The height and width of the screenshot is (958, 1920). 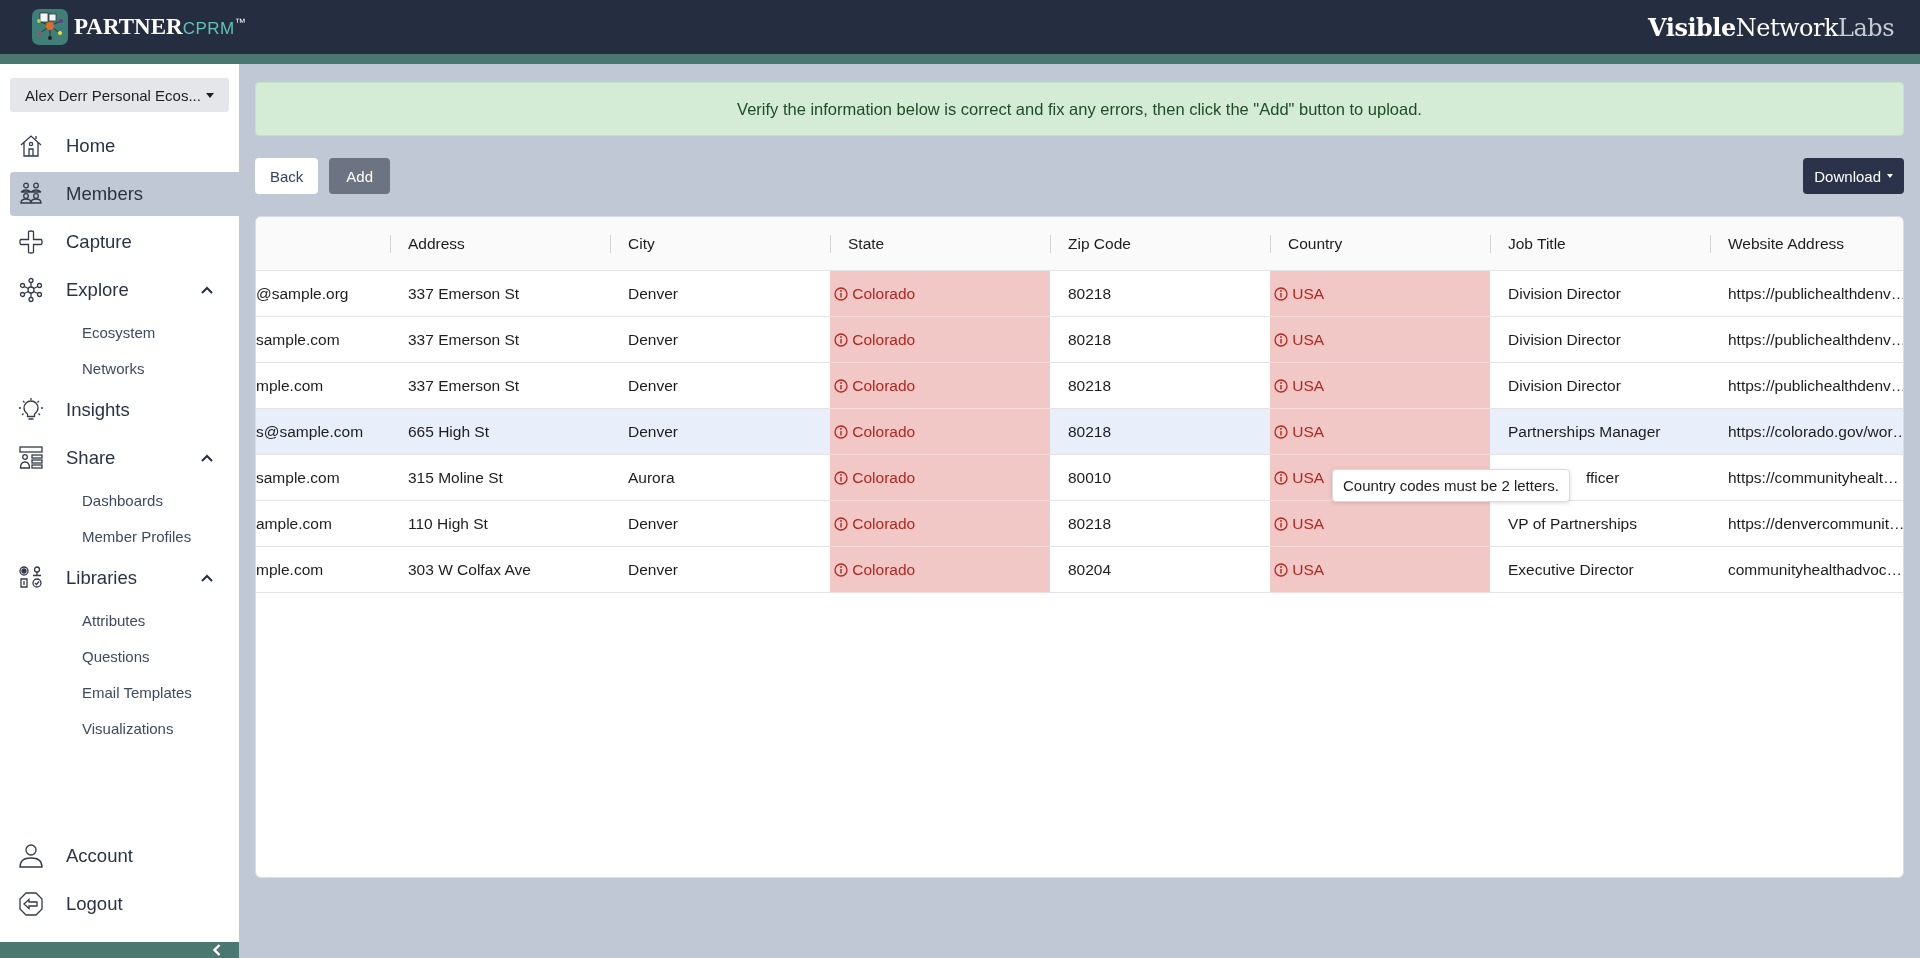 What do you see at coordinates (323, 293) in the screenshot?
I see `table-cell: @sample.org` at bounding box center [323, 293].